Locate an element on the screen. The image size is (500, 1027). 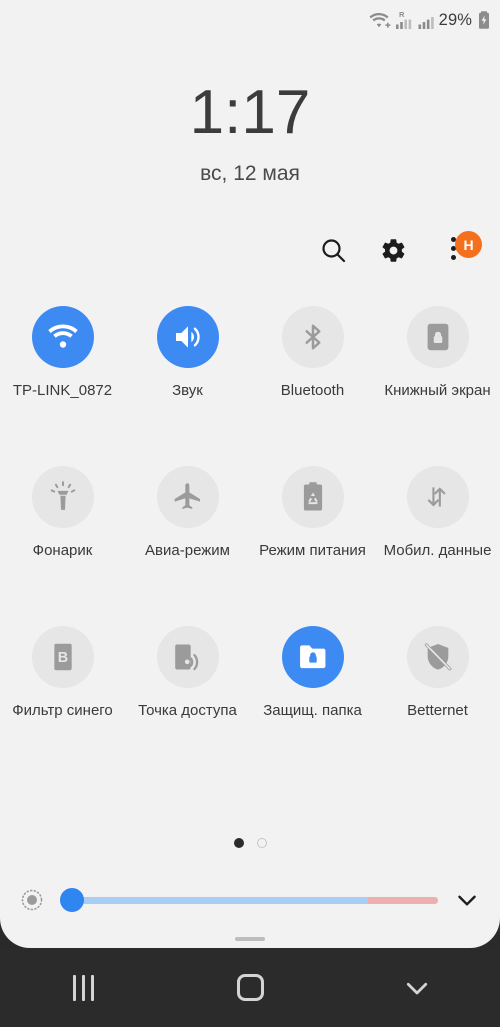
overflow-menu-icon: H is located at coordinates (461, 250).